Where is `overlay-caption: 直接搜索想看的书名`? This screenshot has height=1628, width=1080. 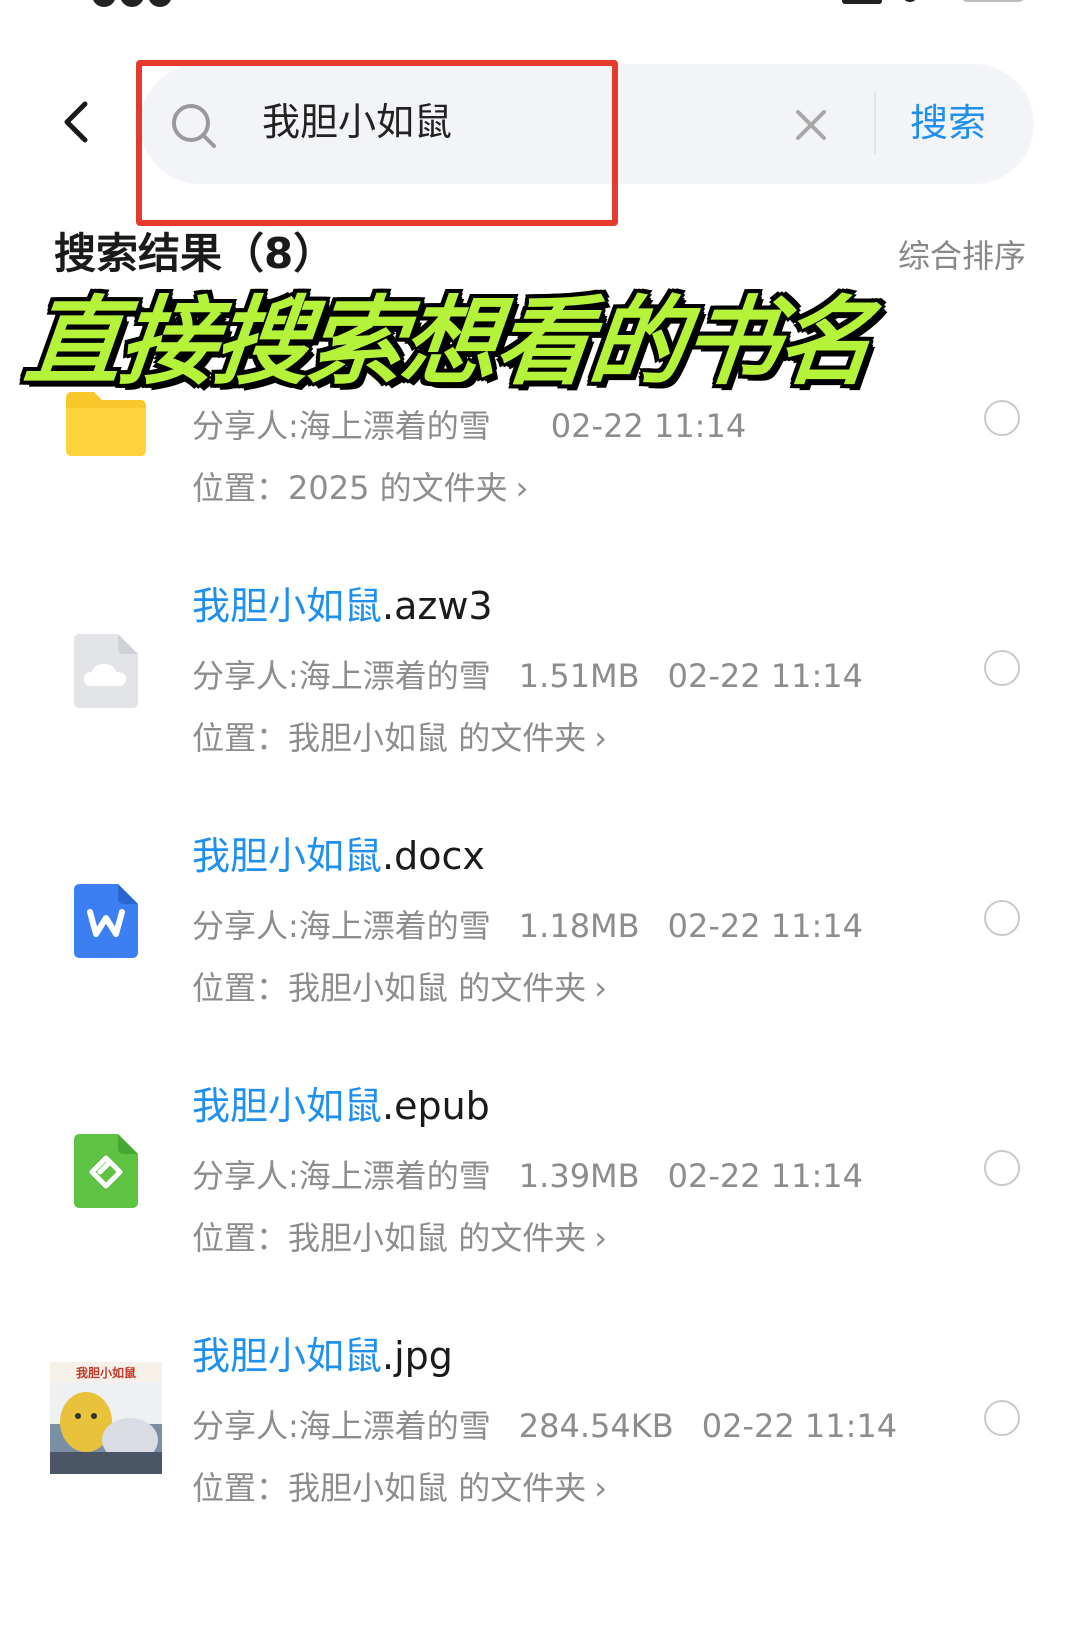
overlay-caption: 直接搜索想看的书名 is located at coordinates (449, 342).